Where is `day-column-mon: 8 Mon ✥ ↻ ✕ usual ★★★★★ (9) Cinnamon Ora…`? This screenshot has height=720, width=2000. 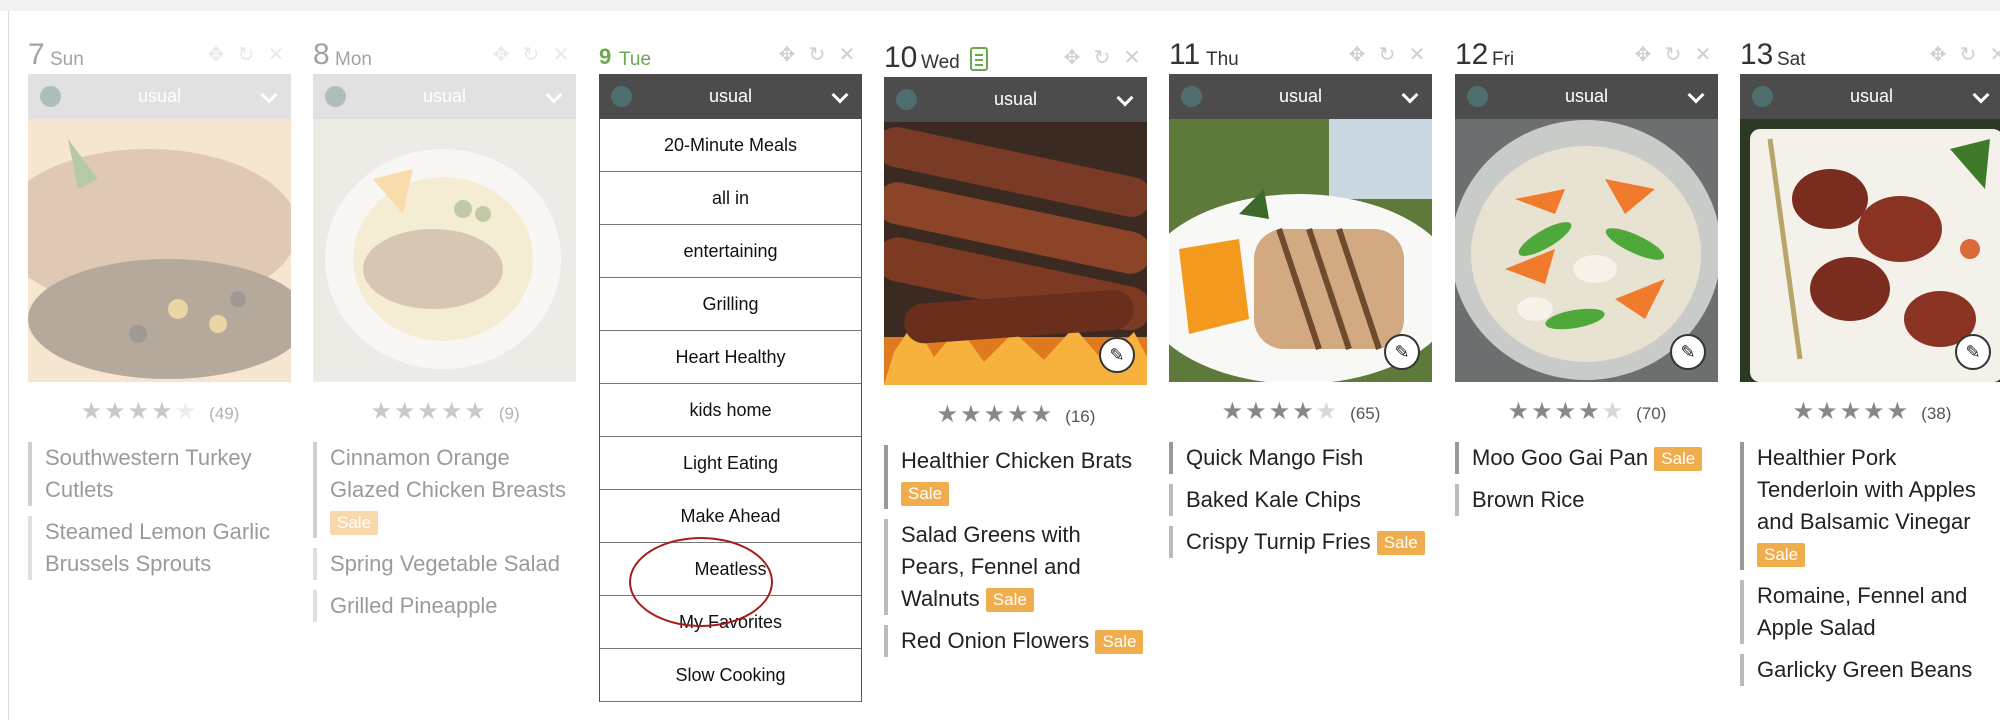 day-column-mon: 8 Mon ✥ ↻ ✕ usual ★★★★★ (9) Cinnamon Ora… is located at coordinates (444, 331).